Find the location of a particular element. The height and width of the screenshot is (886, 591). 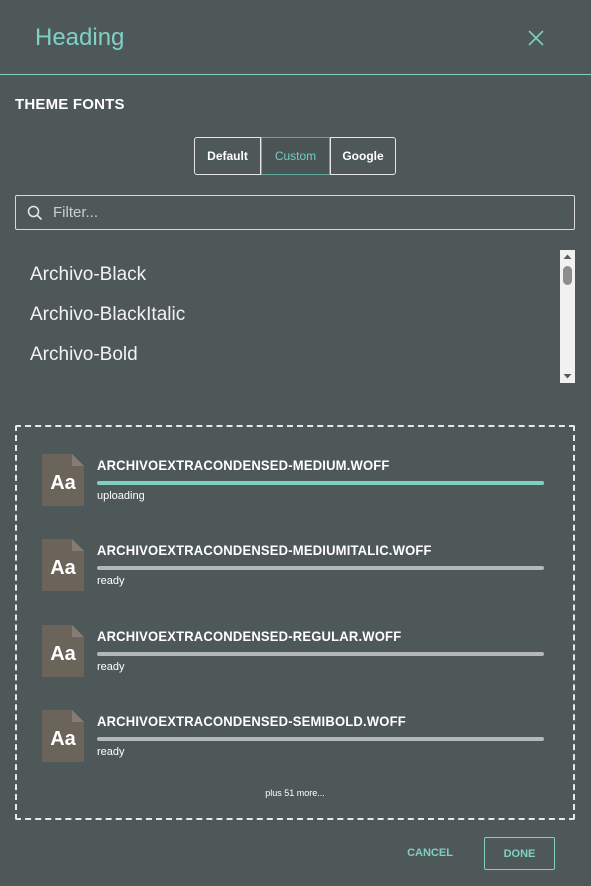

scrollbar-thumb is located at coordinates (567, 275).